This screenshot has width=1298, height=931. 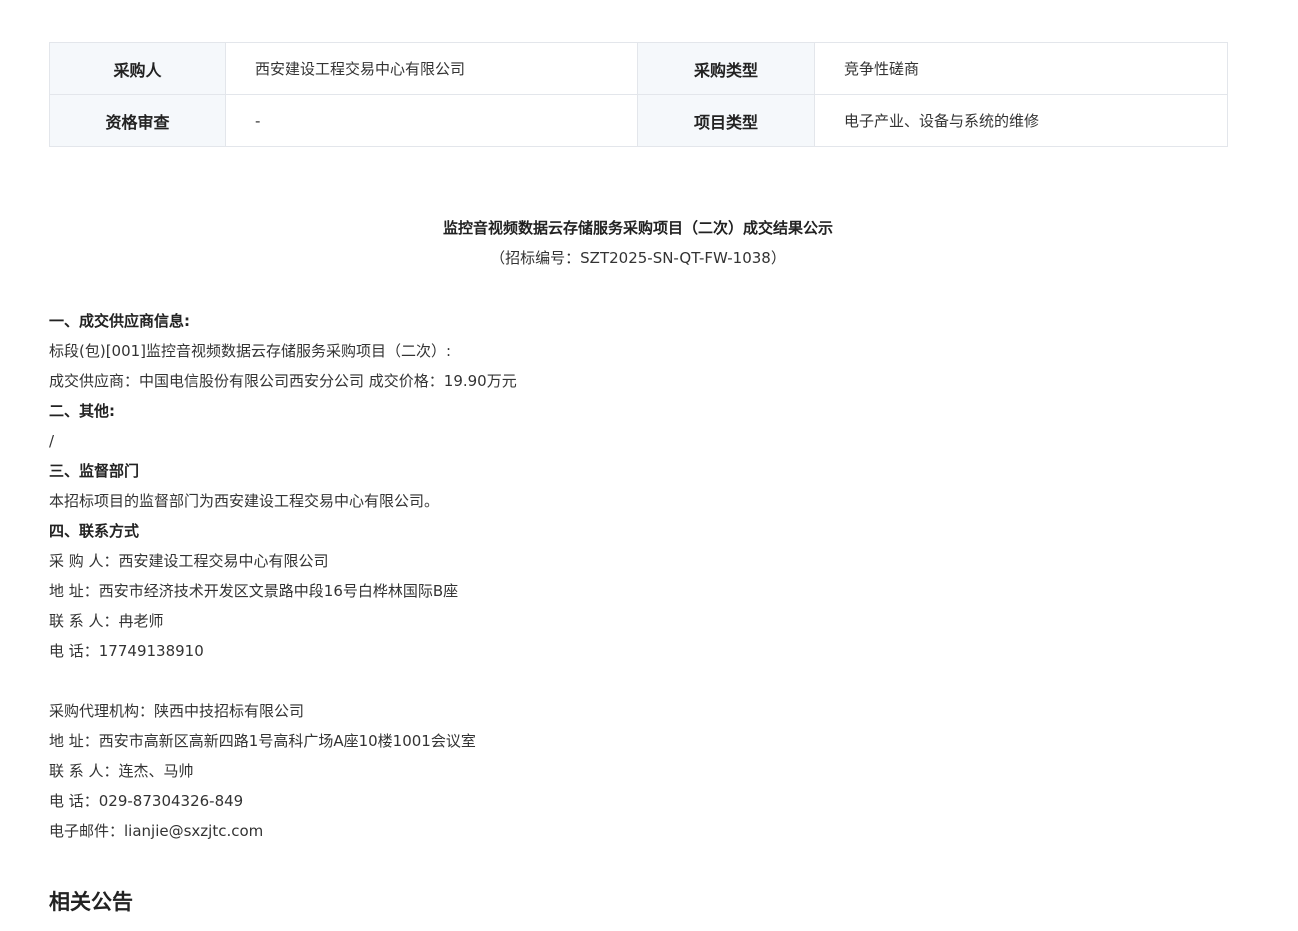 What do you see at coordinates (431, 120) in the screenshot?
I see `qualification-review-value: -` at bounding box center [431, 120].